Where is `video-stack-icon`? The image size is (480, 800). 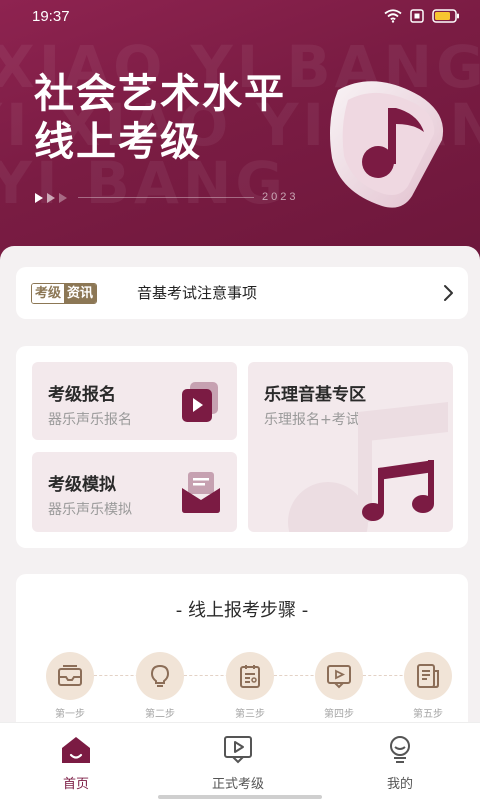 video-stack-icon is located at coordinates (200, 402).